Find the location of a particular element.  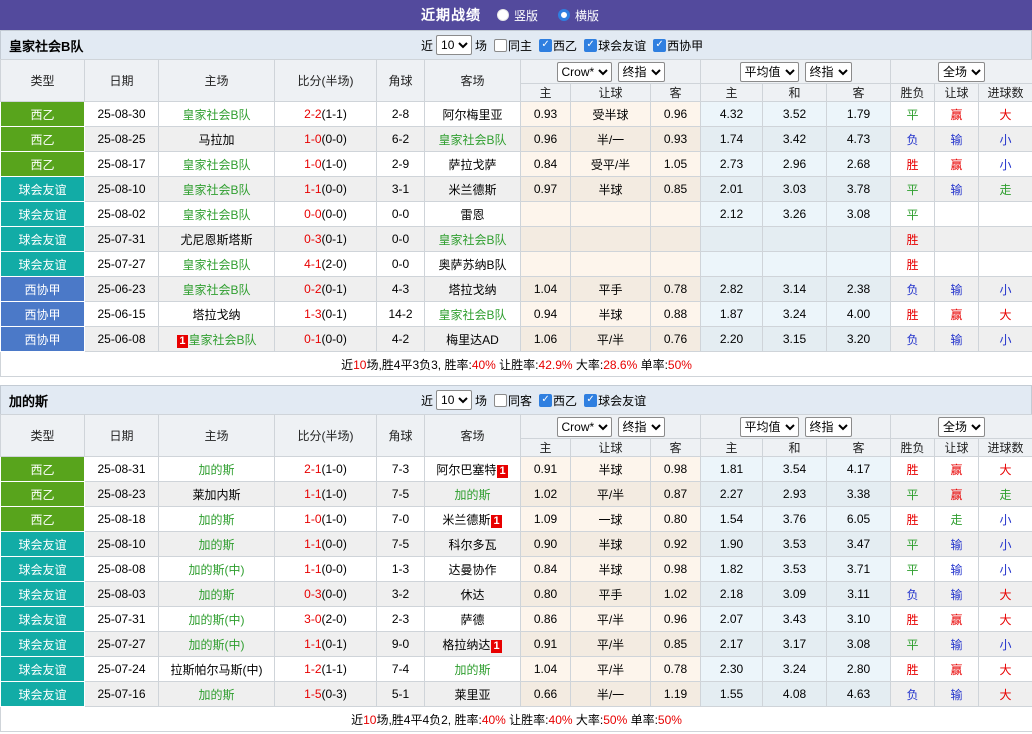

average-odds: 2.80 is located at coordinates (859, 669).